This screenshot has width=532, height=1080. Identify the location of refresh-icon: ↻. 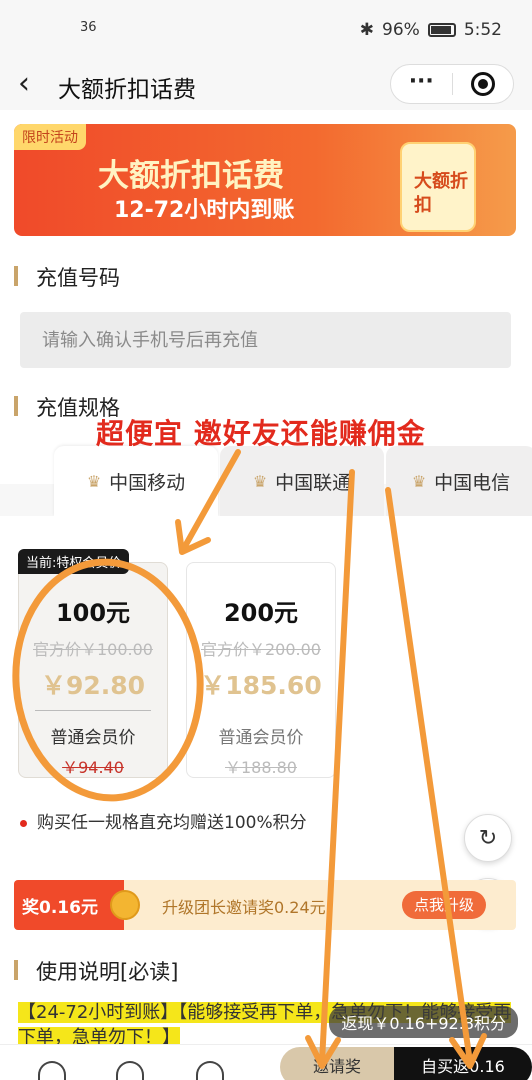
(488, 838).